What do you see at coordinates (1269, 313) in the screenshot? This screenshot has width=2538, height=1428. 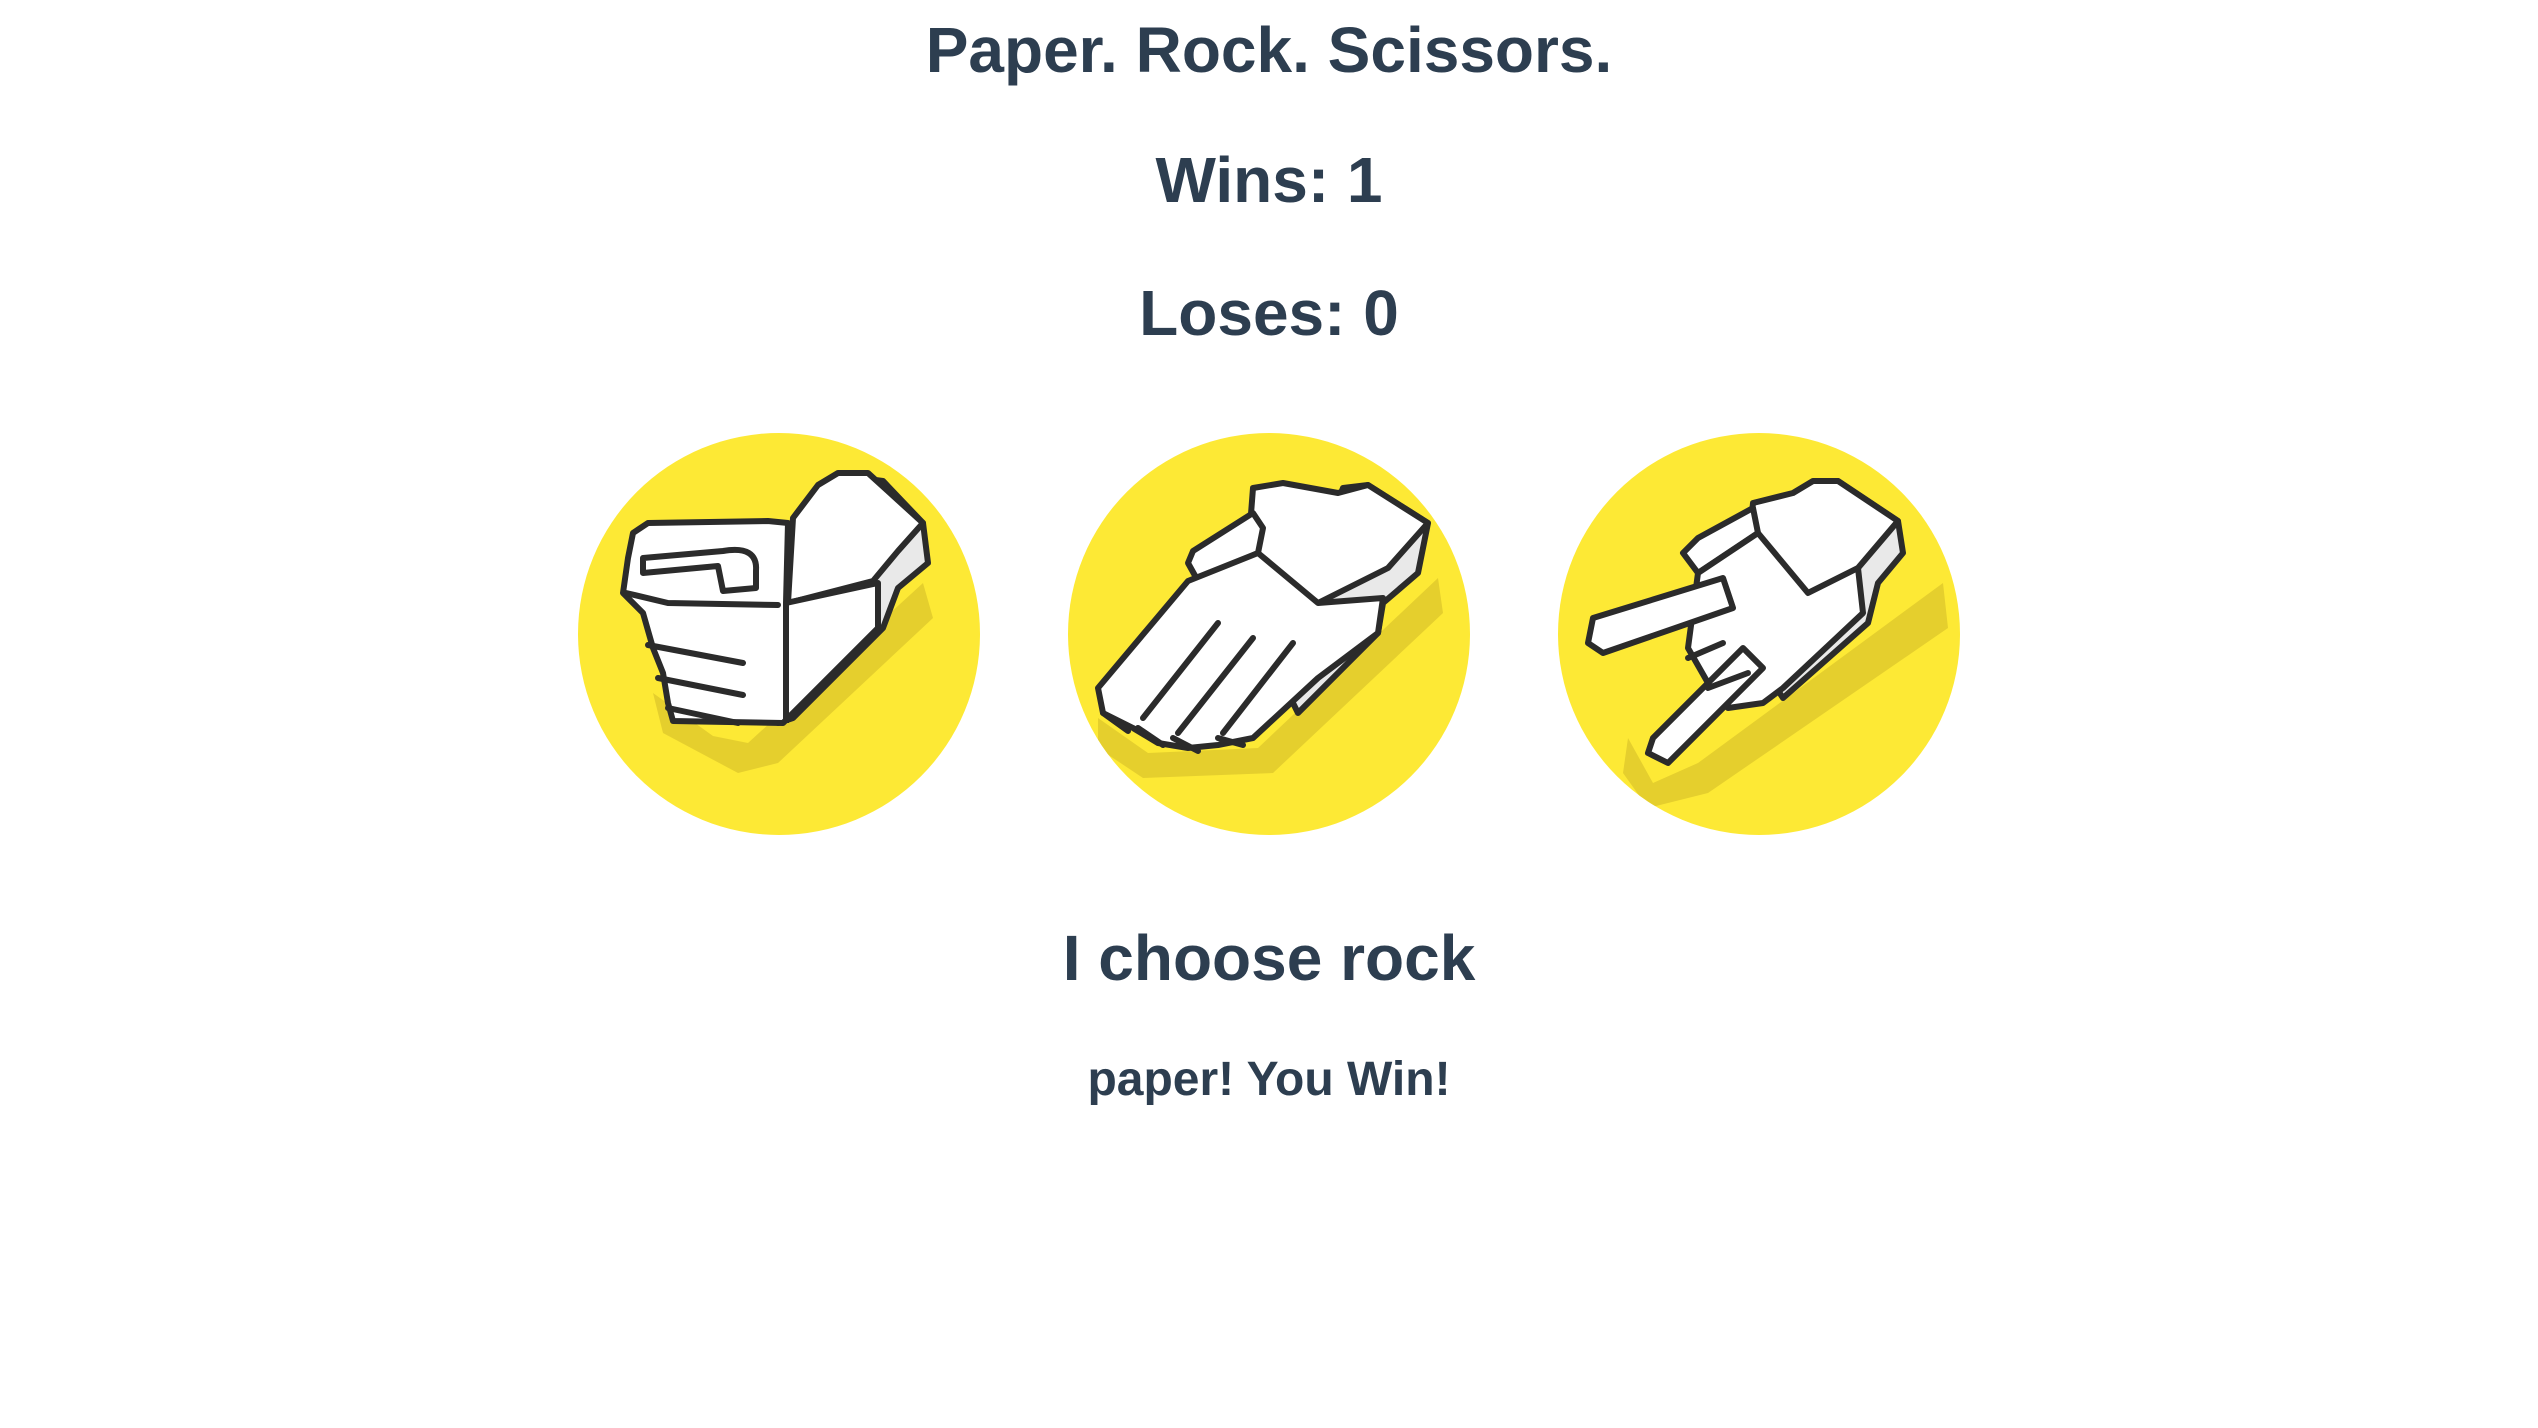 I see `loses-counter: Loses: 0` at bounding box center [1269, 313].